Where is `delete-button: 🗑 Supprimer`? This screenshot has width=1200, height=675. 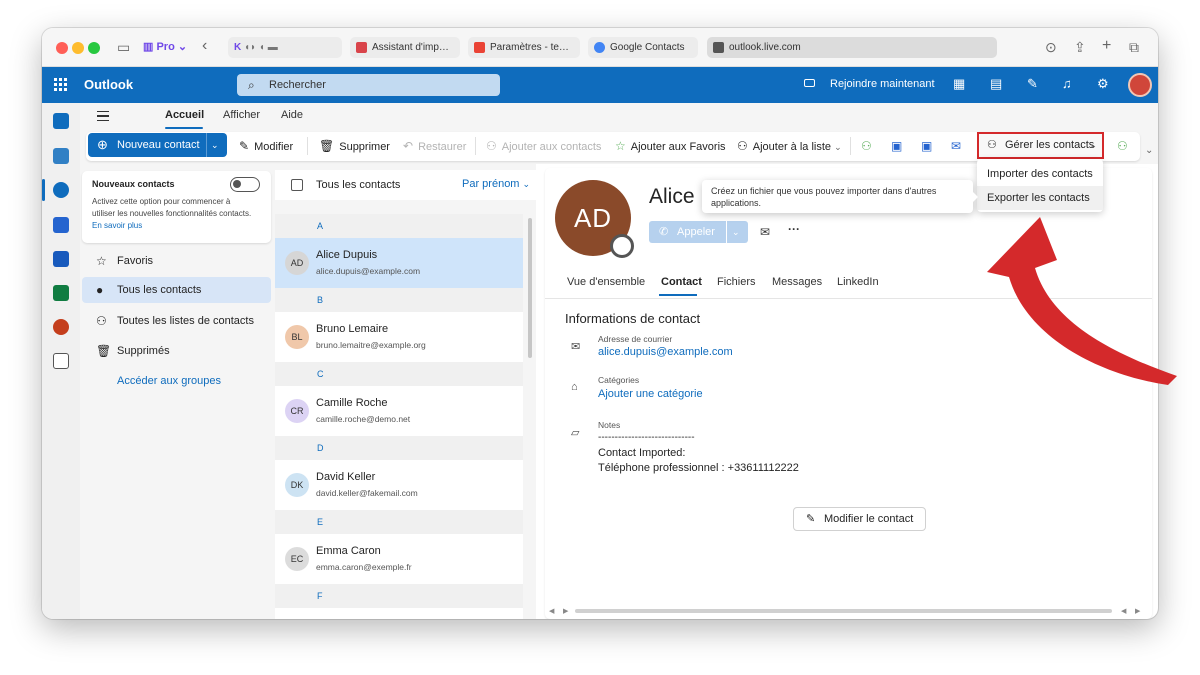 delete-button: 🗑 Supprimer is located at coordinates (354, 146).